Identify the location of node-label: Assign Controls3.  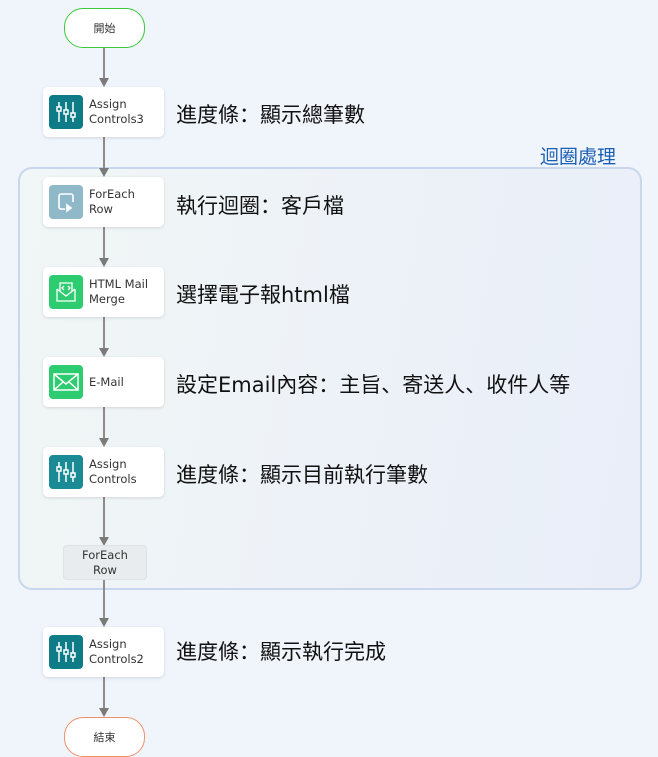
(116, 111).